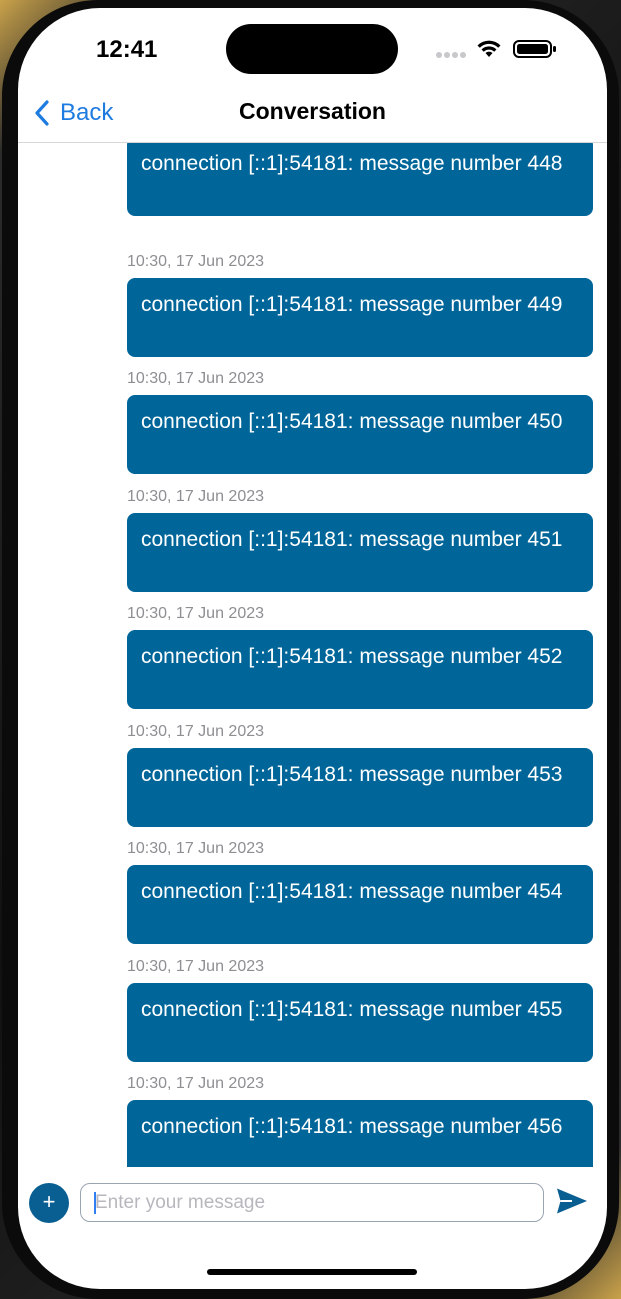  Describe the element at coordinates (312, 1272) in the screenshot. I see `home-indicator` at that location.